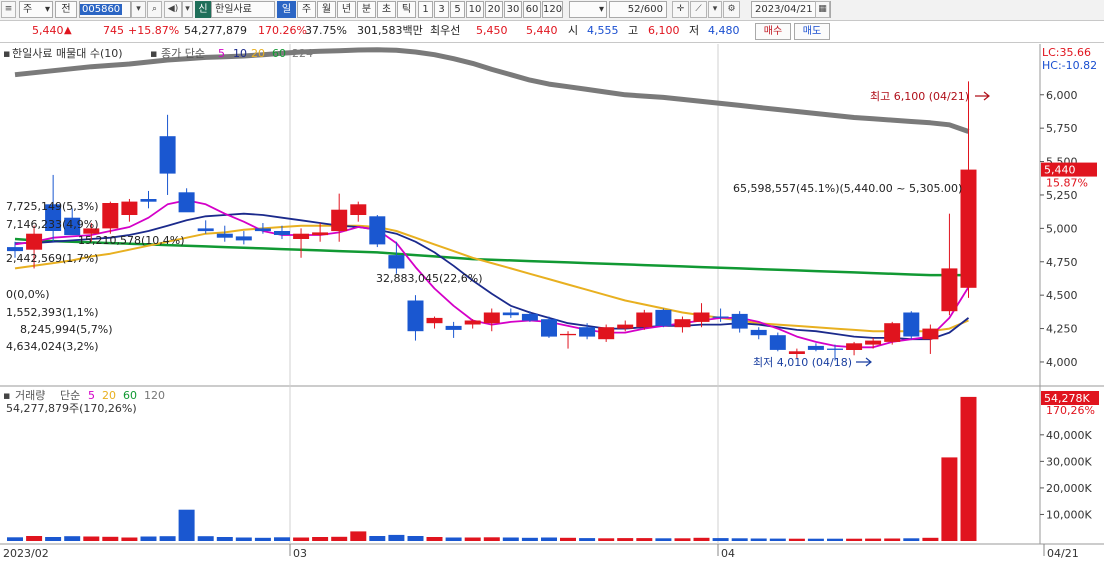 Image resolution: width=1104 pixels, height=563 pixels. What do you see at coordinates (812, 31) in the screenshot?
I see `sell-button: 매도` at bounding box center [812, 31].